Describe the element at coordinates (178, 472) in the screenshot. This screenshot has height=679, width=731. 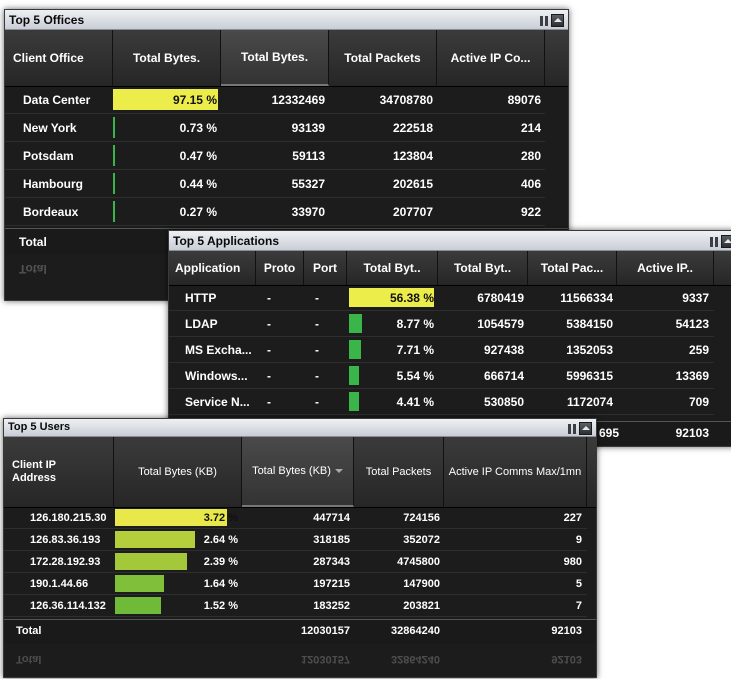
I see `col-total-bytes-pct: Total Bytes (KB)` at that location.